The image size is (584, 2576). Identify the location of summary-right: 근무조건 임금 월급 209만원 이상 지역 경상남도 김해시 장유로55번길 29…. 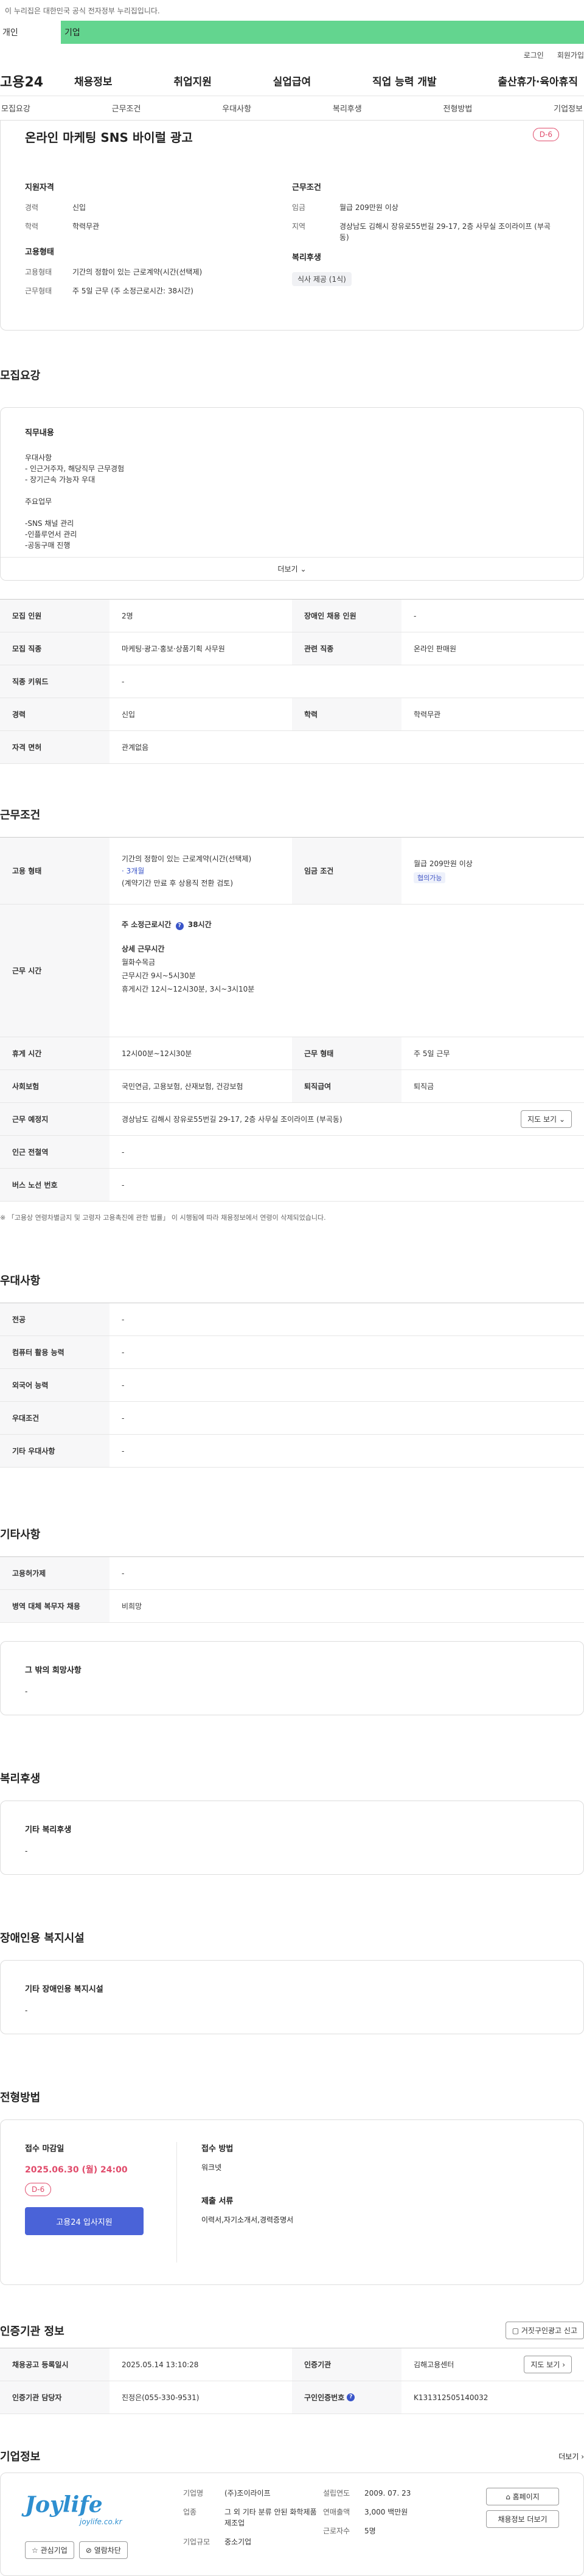
(425, 242).